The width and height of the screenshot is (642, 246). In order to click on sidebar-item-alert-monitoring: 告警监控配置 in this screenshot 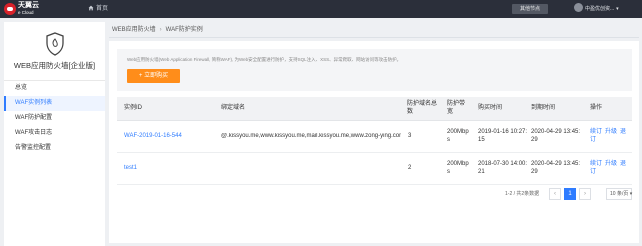, I will do `click(54, 148)`.